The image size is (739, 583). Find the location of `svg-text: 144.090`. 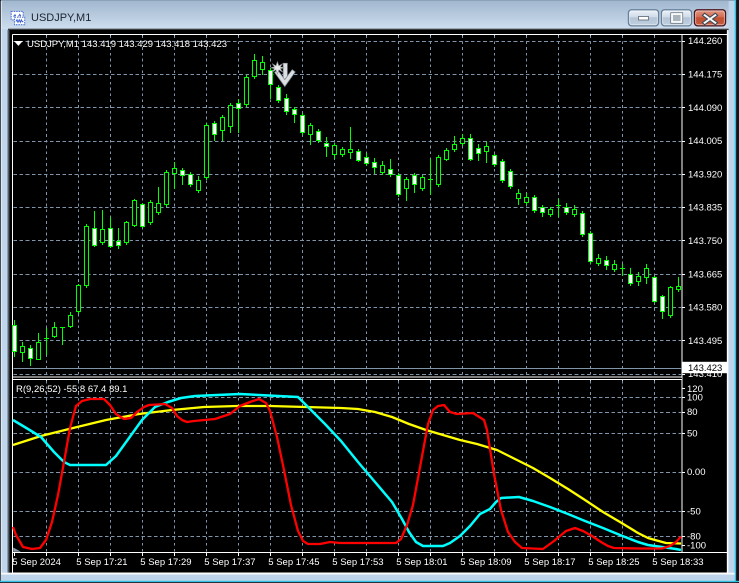

svg-text: 144.090 is located at coordinates (705, 108).